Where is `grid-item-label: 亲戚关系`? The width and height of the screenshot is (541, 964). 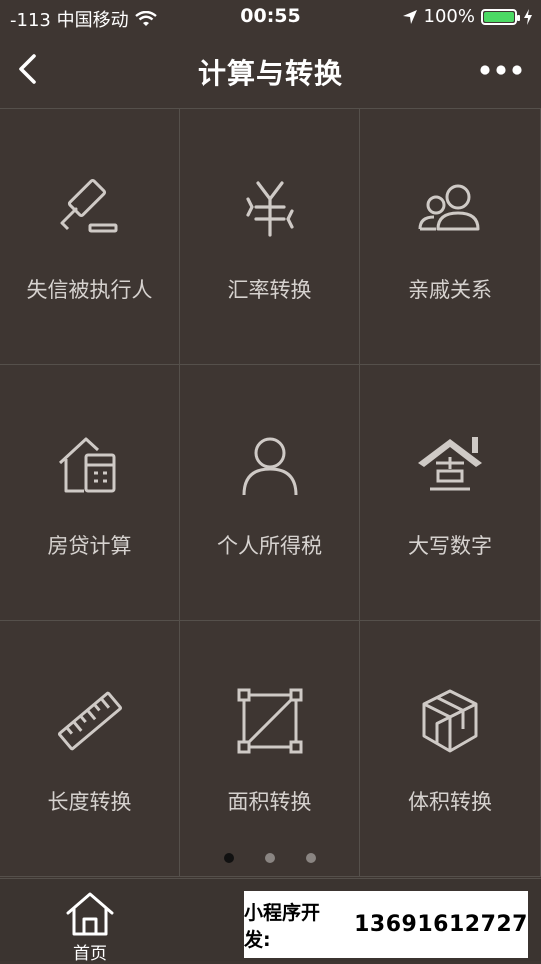
grid-item-label: 亲戚关系 is located at coordinates (450, 290).